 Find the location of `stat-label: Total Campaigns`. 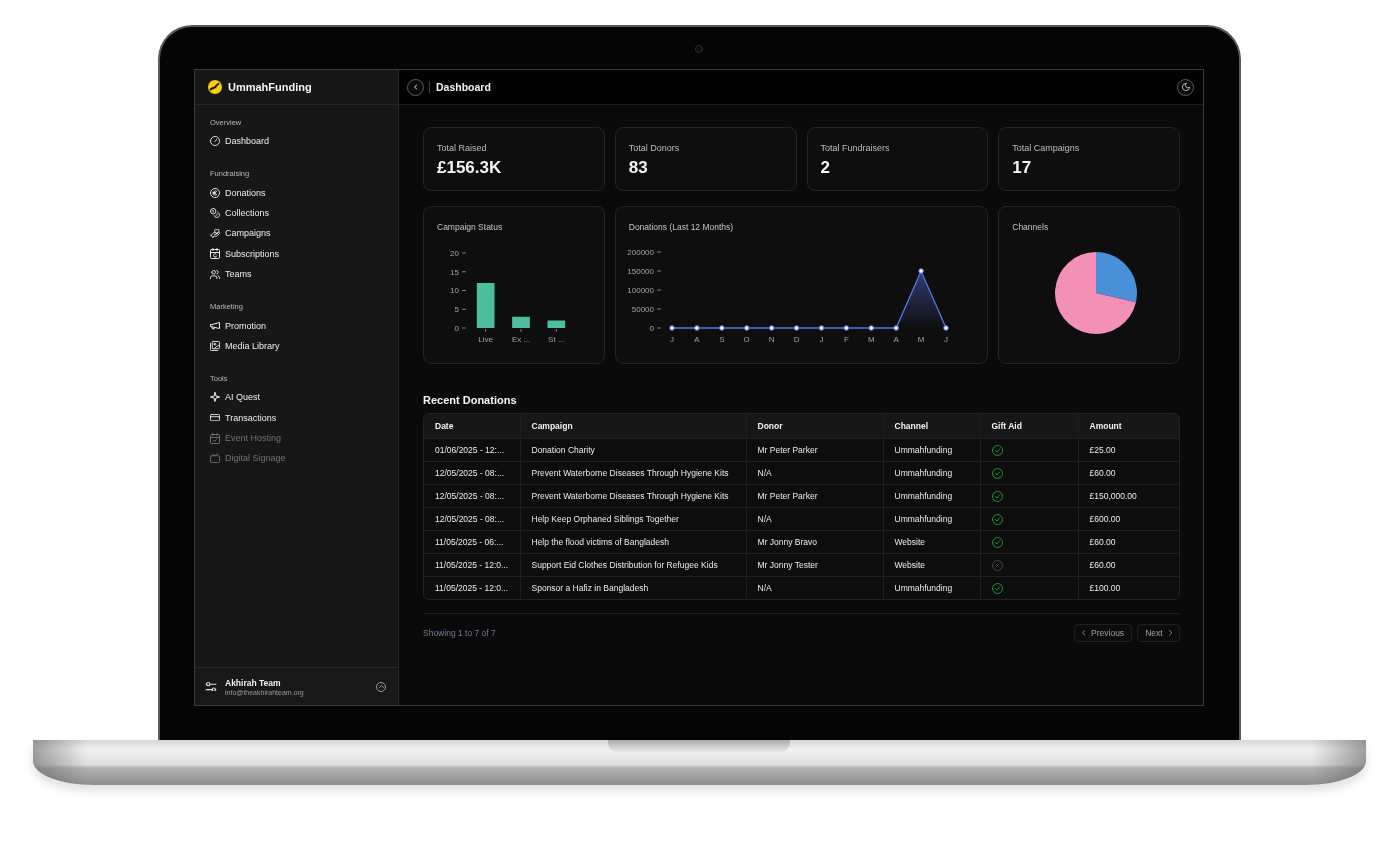

stat-label: Total Campaigns is located at coordinates (1046, 148).